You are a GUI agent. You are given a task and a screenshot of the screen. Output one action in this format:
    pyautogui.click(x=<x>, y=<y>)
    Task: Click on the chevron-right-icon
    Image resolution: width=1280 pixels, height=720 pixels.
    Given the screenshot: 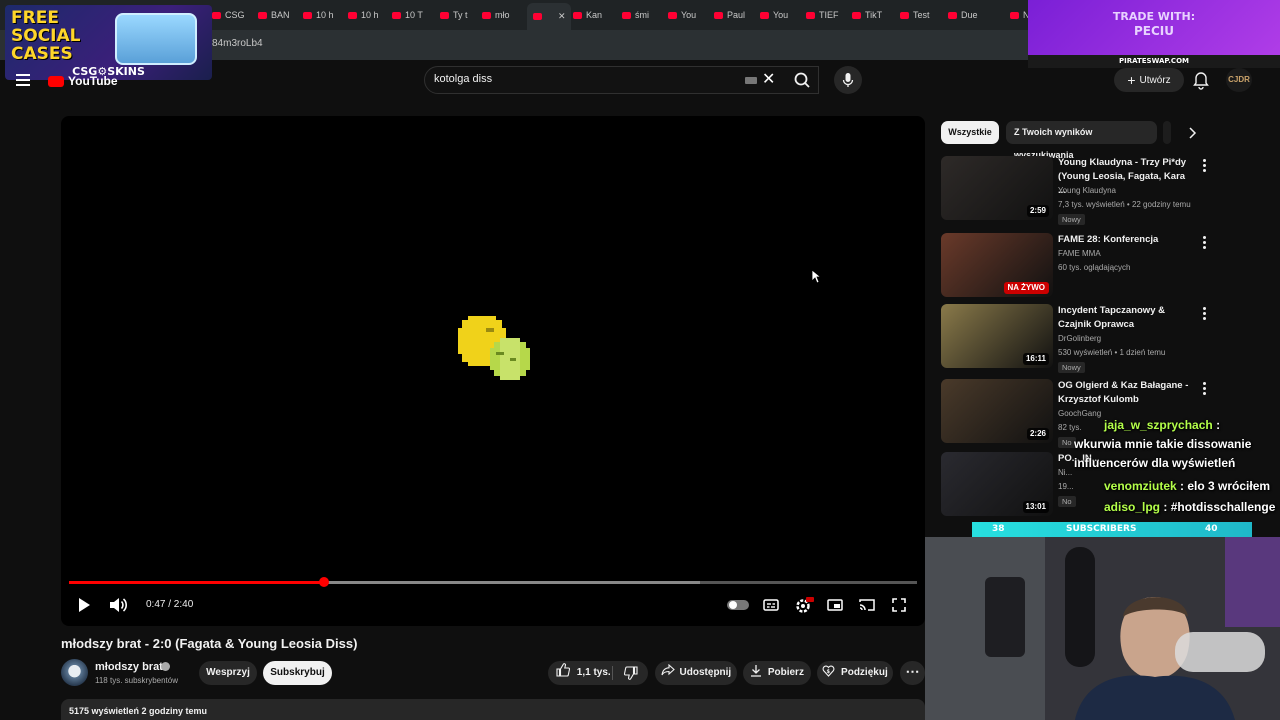 What is the action you would take?
    pyautogui.click(x=1192, y=133)
    